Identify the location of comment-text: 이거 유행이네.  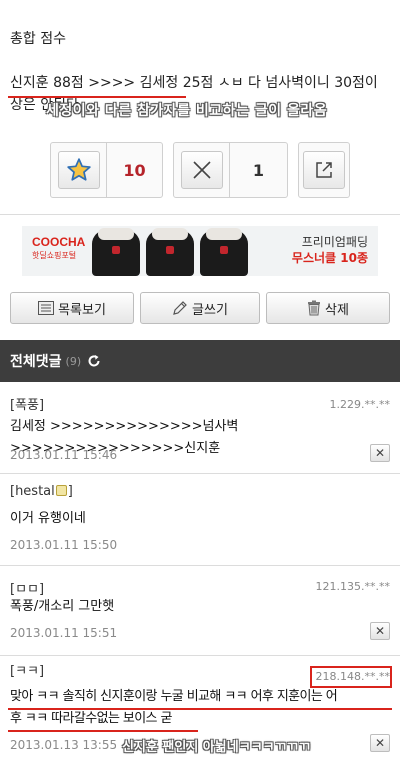
(48, 518).